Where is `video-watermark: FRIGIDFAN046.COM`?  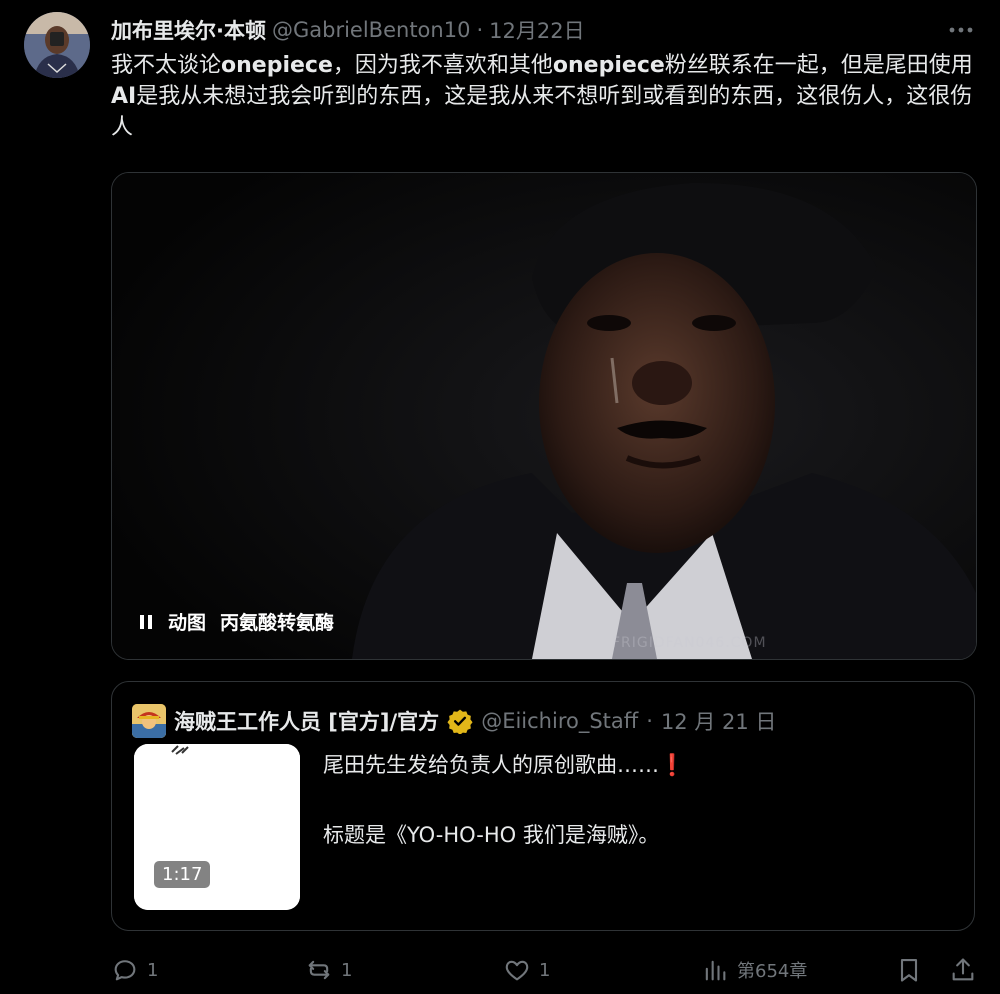
video-watermark: FRIGIDFAN046.COM is located at coordinates (689, 643).